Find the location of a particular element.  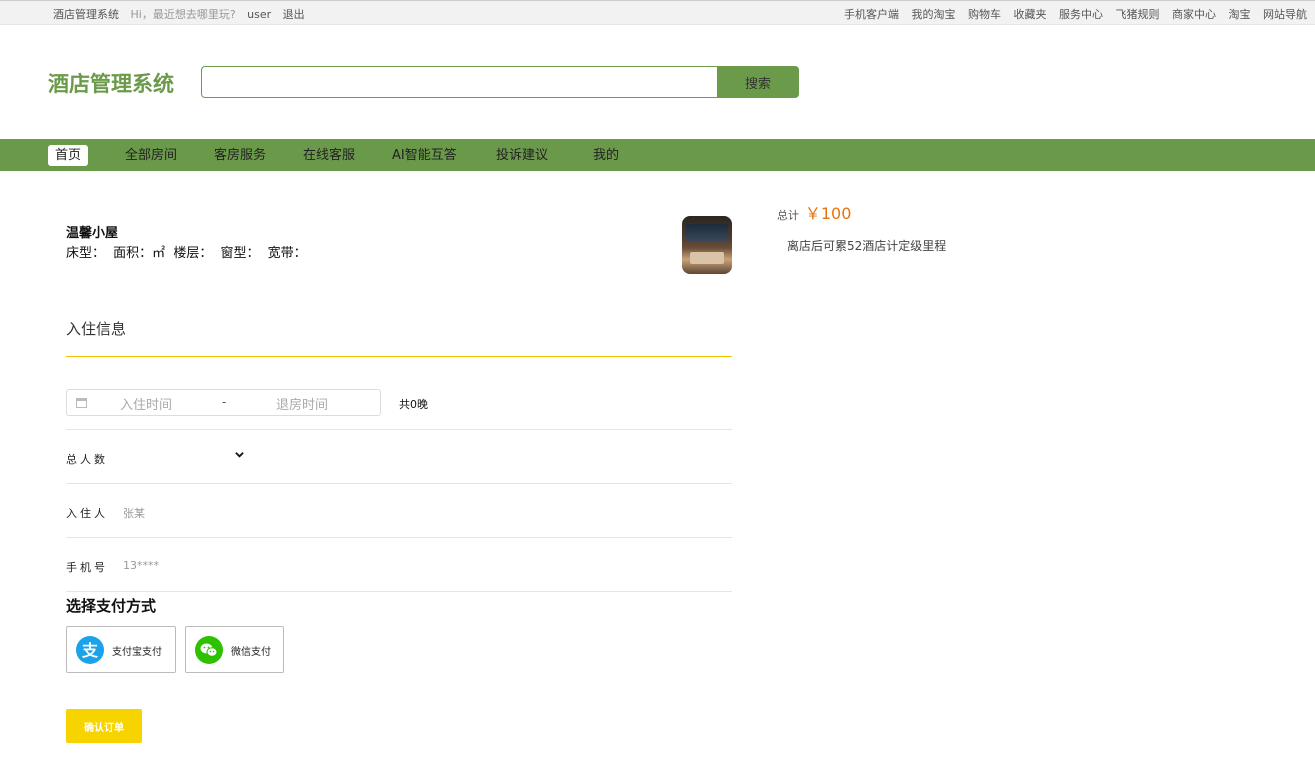

payment-title: 选择支付方式 is located at coordinates (111, 606).